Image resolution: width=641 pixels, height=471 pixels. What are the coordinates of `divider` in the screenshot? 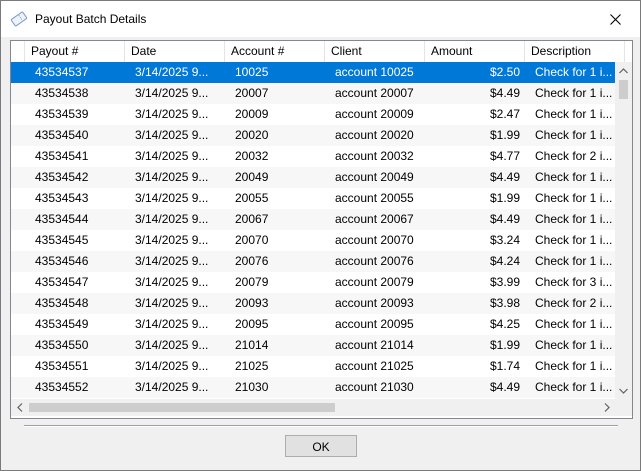 It's located at (321, 426).